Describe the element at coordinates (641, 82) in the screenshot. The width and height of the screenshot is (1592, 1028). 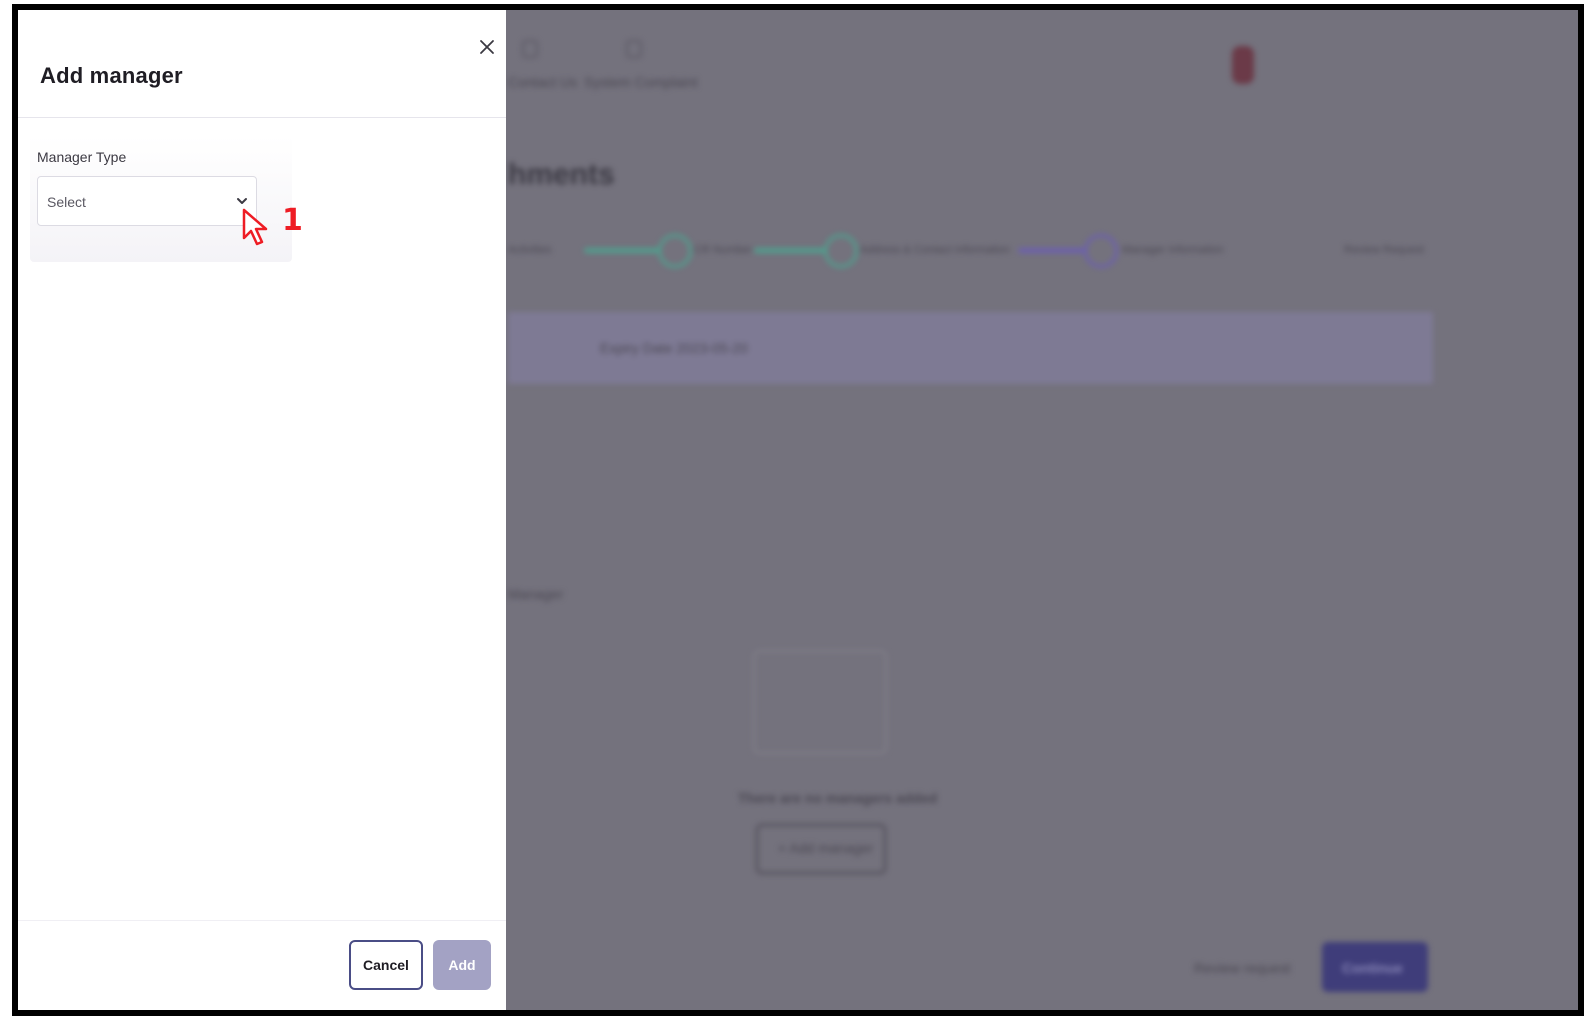
I see `nav-system-complaint: System Complaint` at that location.